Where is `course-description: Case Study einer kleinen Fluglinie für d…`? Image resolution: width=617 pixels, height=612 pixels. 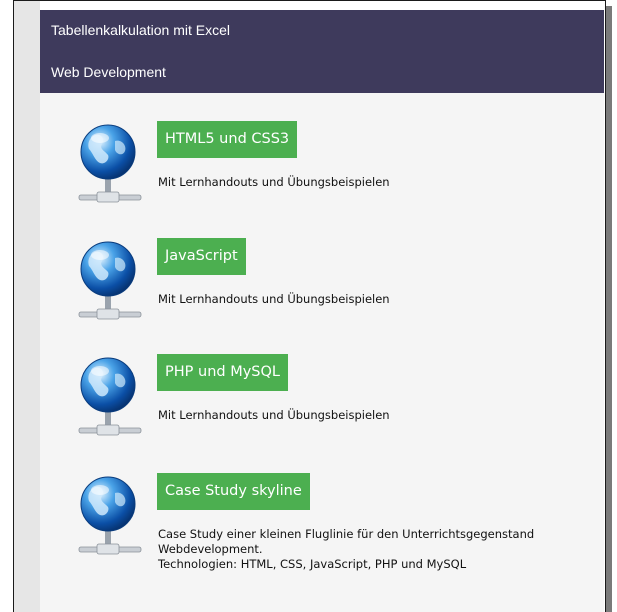 course-description: Case Study einer kleinen Fluglinie für d… is located at coordinates (378, 549).